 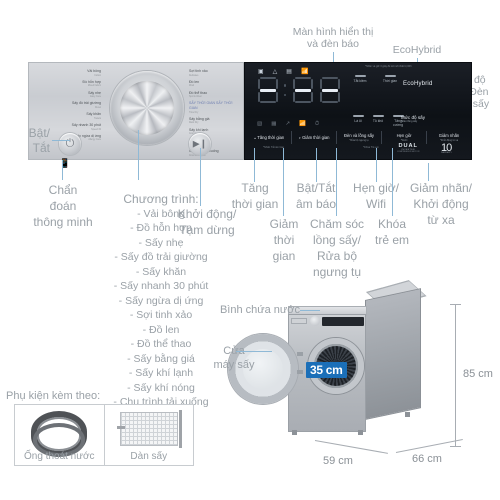 What do you see at coordinates (418, 84) in the screenshot?
I see `ecohybrid-logo: EcoHybrid` at bounding box center [418, 84].